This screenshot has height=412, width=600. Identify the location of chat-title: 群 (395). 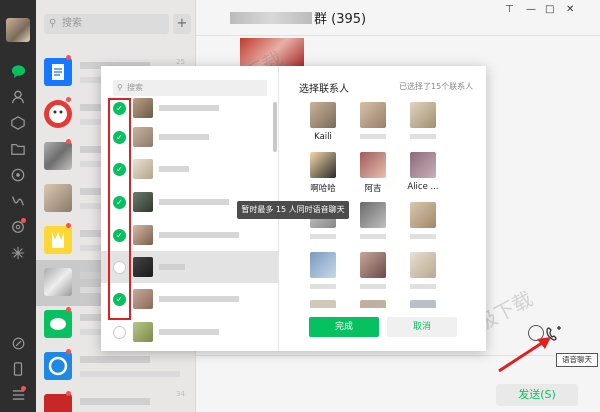
(340, 19).